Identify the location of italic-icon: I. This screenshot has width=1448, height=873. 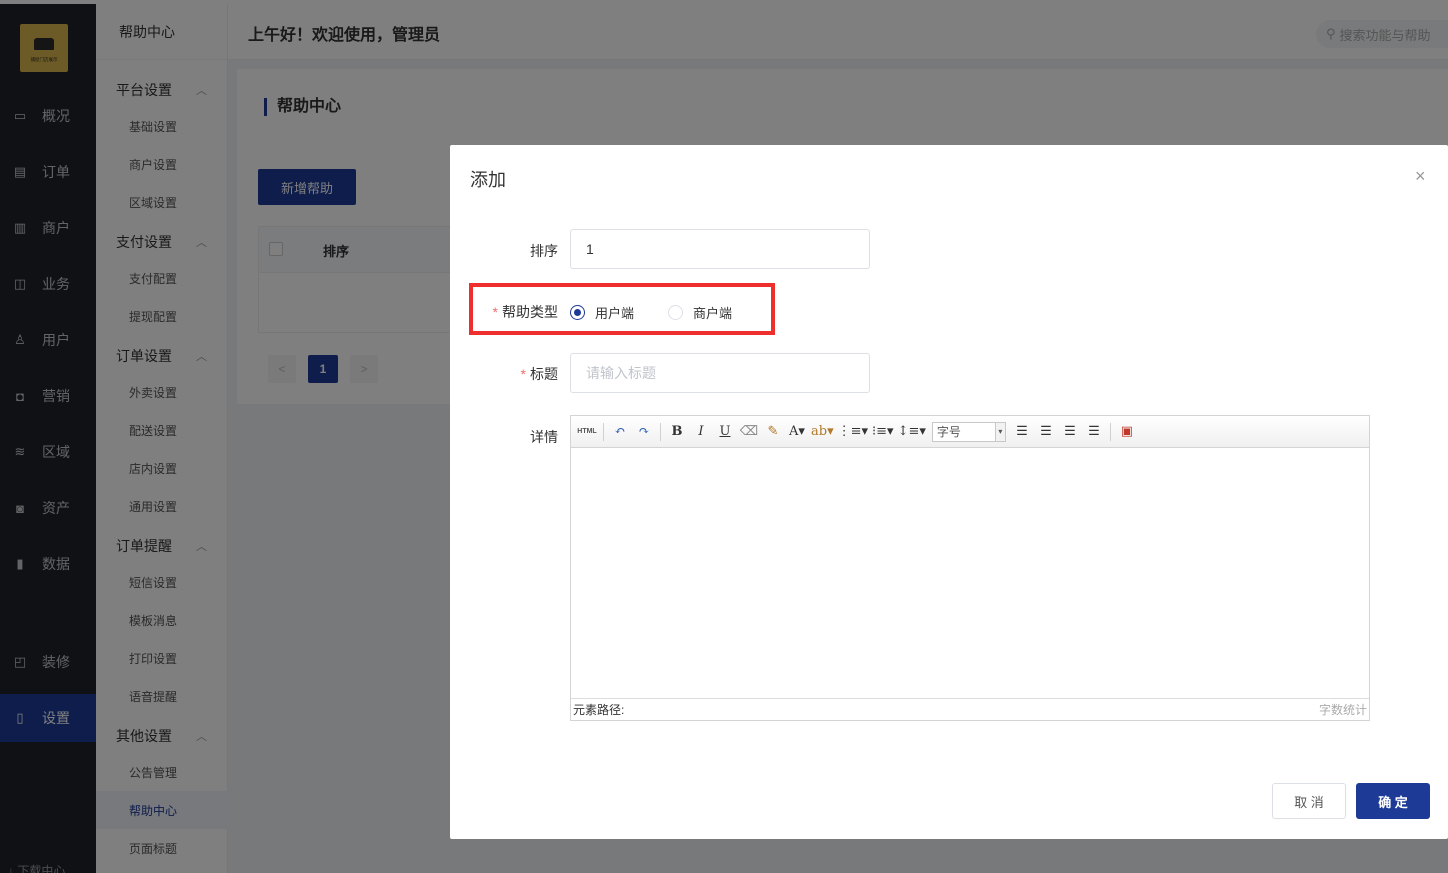
(701, 432).